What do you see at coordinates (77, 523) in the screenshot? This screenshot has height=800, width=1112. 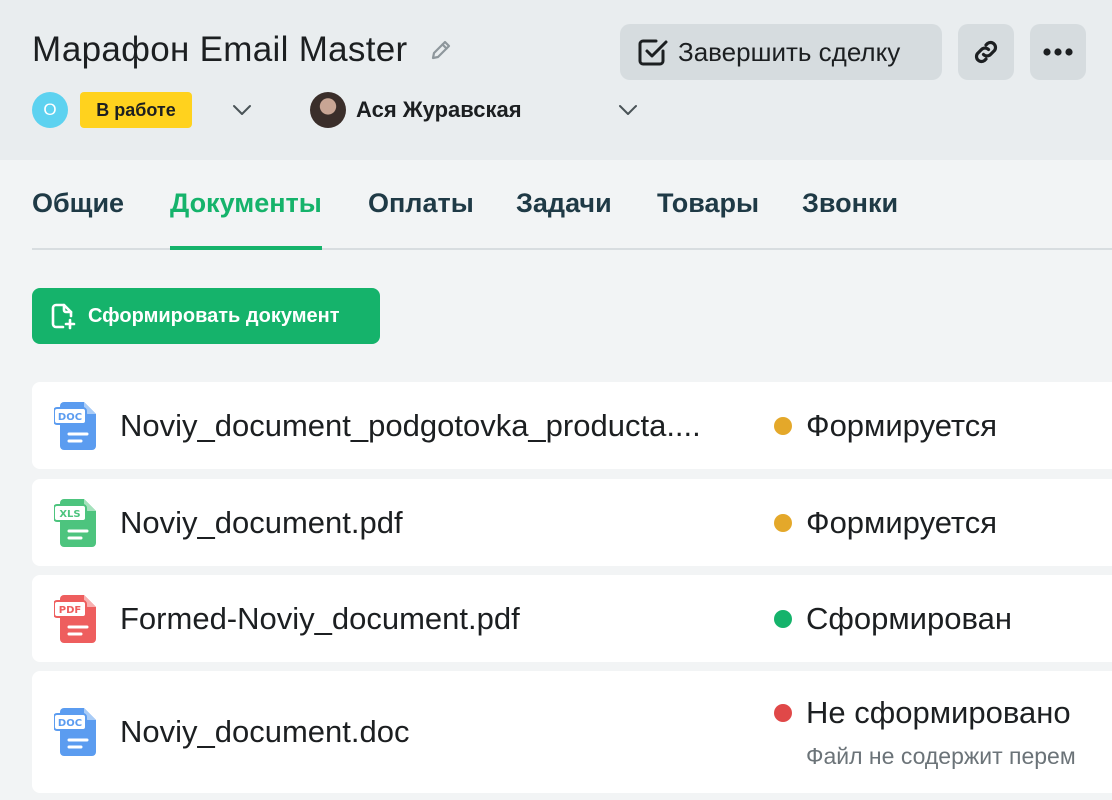 I see `xls-file-icon: XLS` at bounding box center [77, 523].